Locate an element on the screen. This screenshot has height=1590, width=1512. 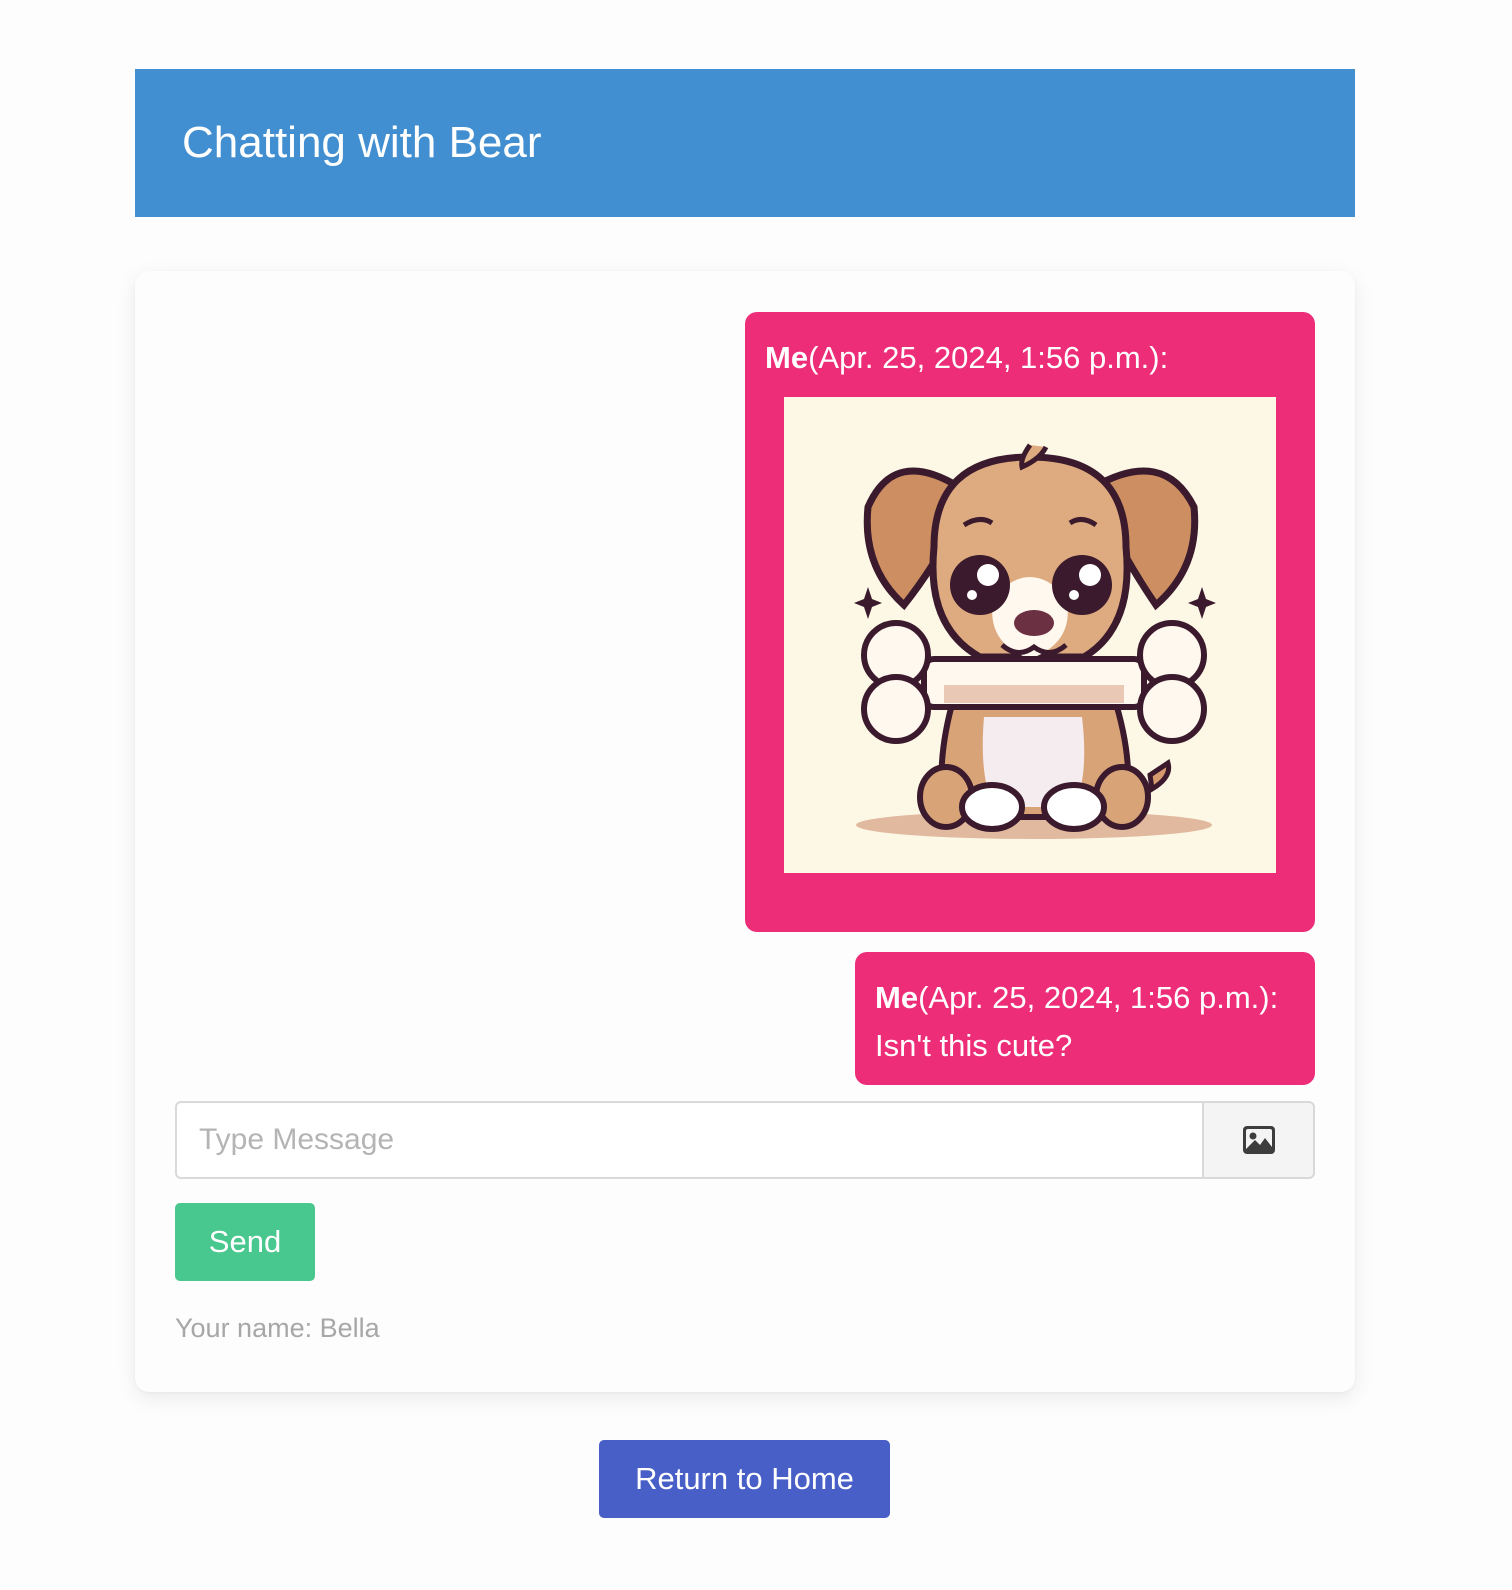
chat-header: Chatting with Bear is located at coordinates (745, 143).